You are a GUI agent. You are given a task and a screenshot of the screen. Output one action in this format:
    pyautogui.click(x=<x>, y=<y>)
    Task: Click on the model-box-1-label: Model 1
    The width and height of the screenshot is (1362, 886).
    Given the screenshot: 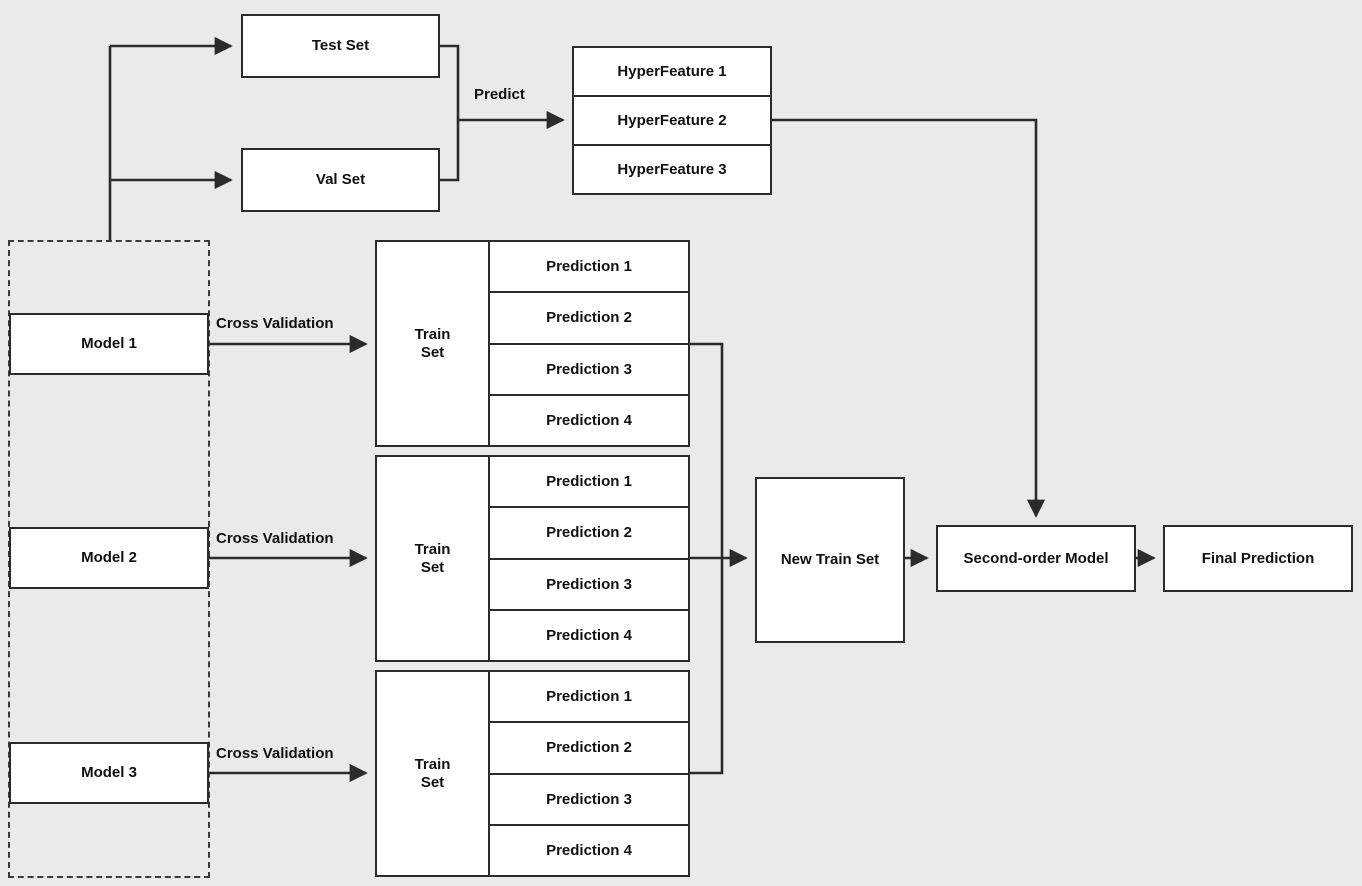 What is the action you would take?
    pyautogui.click(x=109, y=344)
    